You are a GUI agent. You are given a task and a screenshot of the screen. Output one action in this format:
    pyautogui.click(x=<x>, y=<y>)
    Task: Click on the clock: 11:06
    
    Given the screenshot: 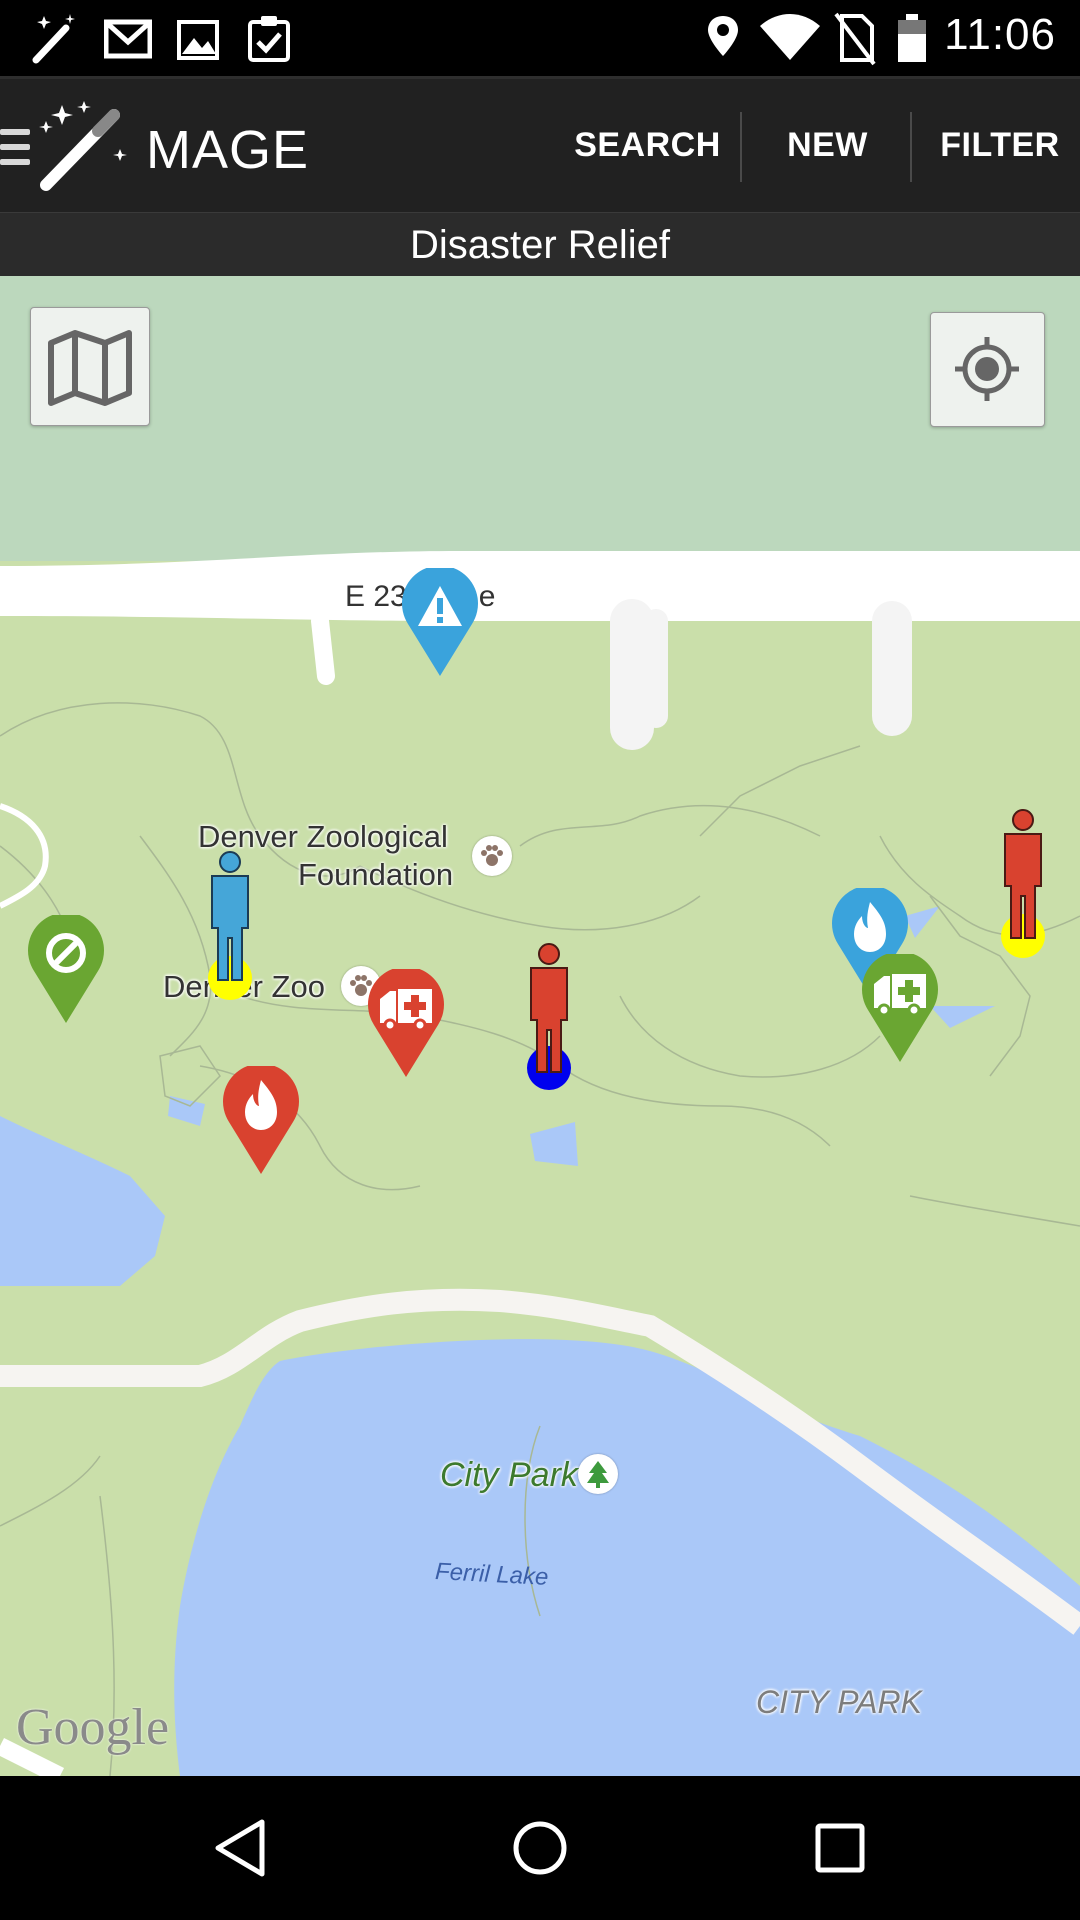 What is the action you would take?
    pyautogui.click(x=1000, y=34)
    